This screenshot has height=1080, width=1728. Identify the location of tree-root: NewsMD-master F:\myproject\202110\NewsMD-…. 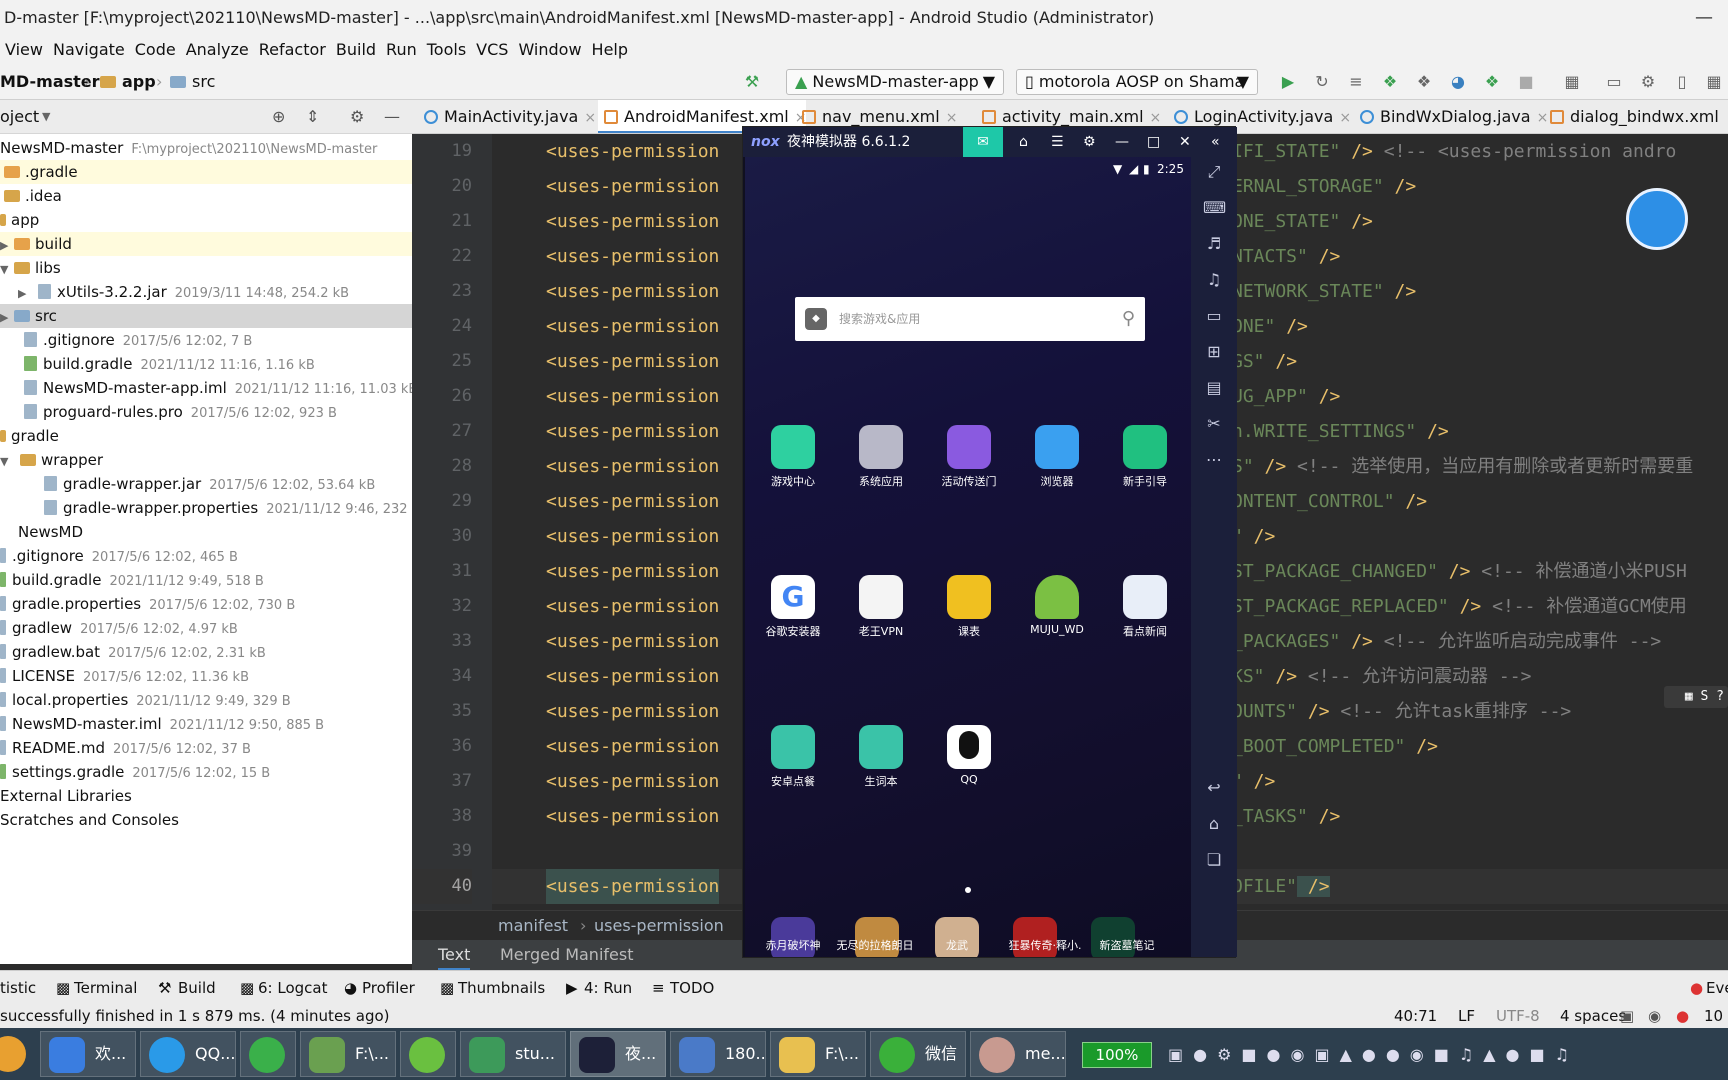
(206, 148).